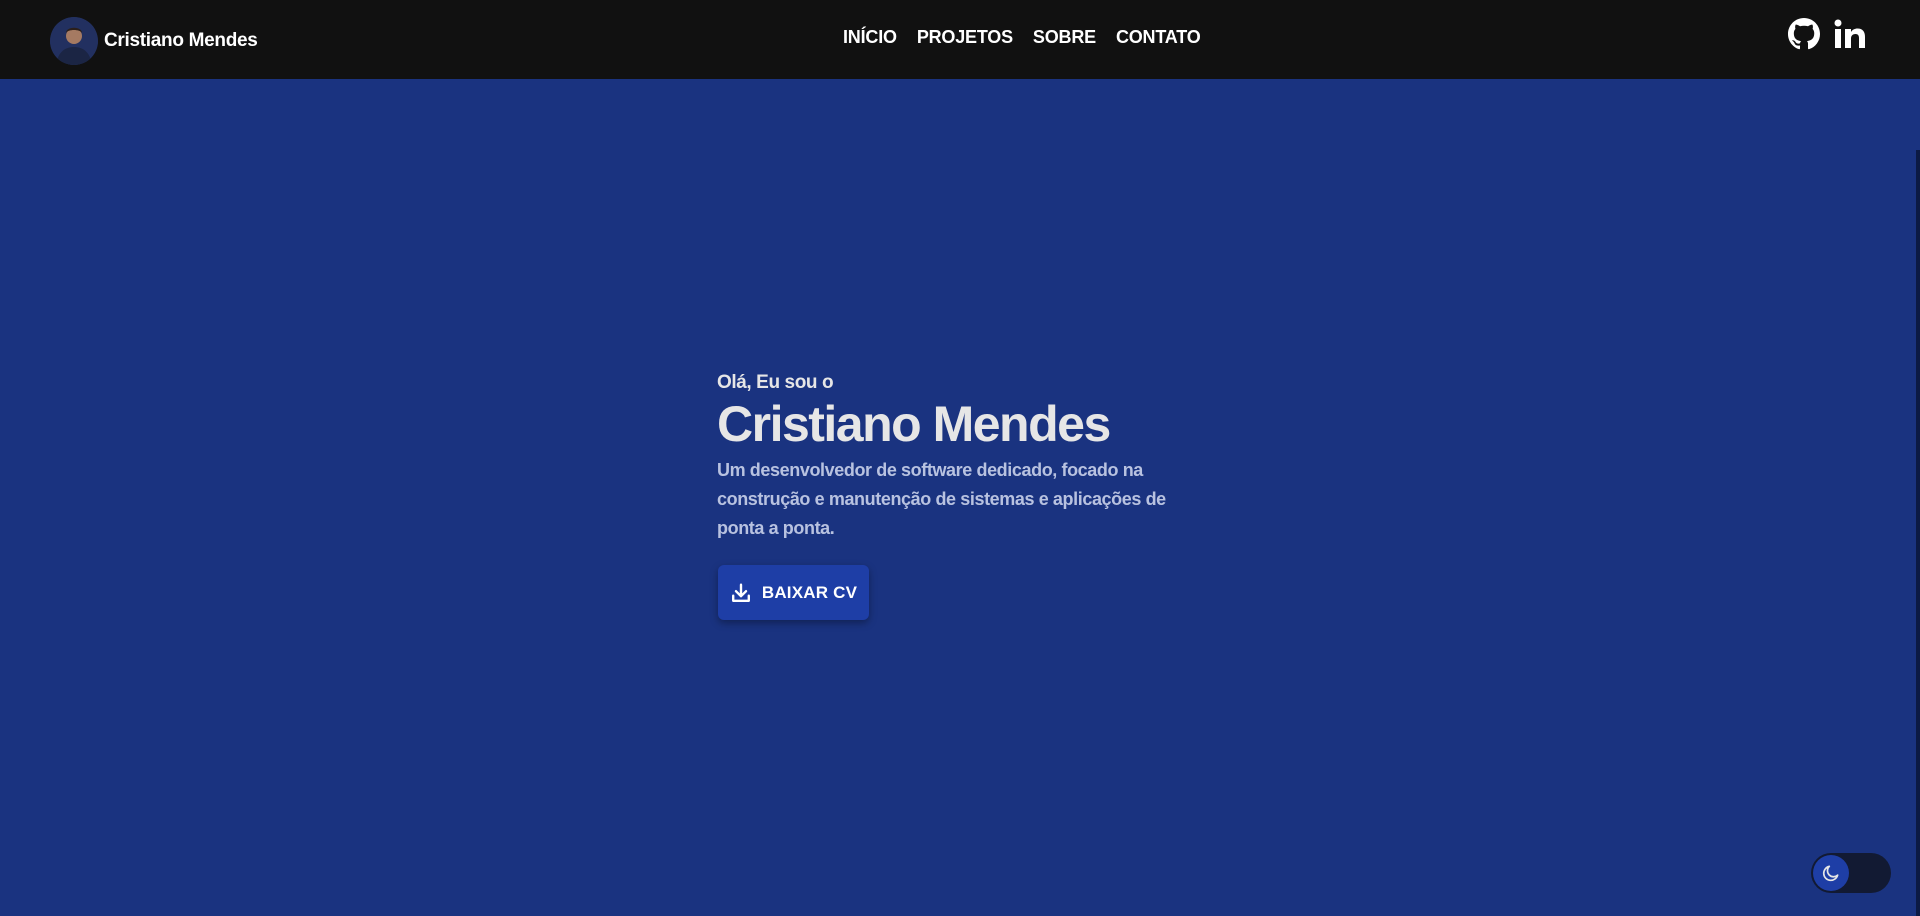 The height and width of the screenshot is (916, 1920). I want to click on main-nav: INÍCIO PROJETOS SOBRE CONTATO, so click(1022, 37).